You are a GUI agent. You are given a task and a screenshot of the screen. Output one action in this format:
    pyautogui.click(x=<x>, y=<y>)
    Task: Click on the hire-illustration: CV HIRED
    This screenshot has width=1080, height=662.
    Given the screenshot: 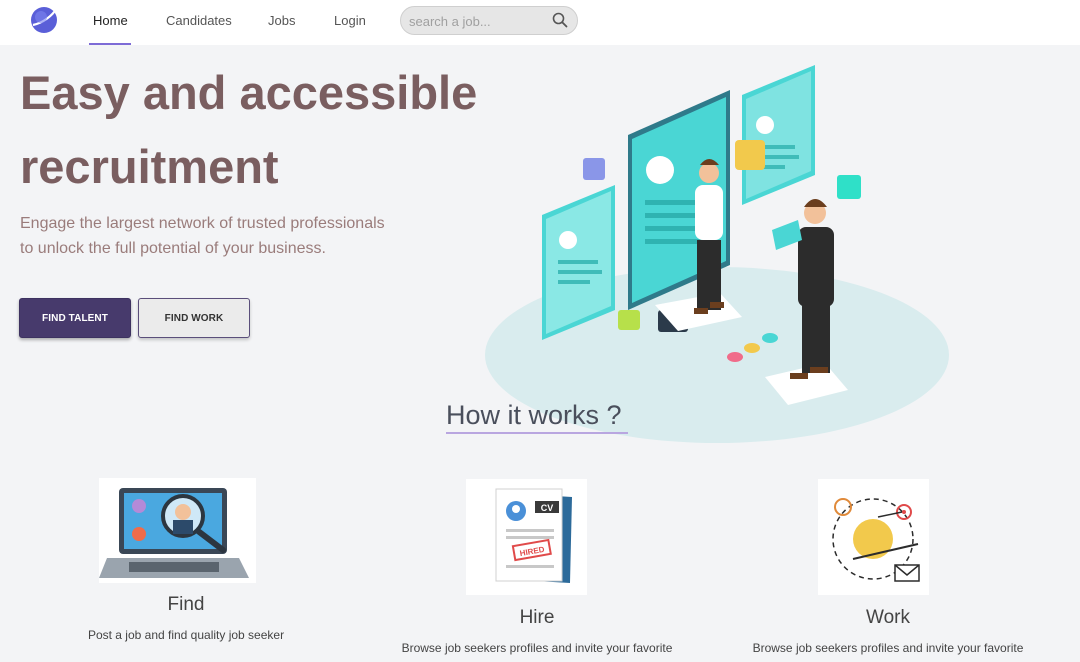 What is the action you would take?
    pyautogui.click(x=526, y=537)
    